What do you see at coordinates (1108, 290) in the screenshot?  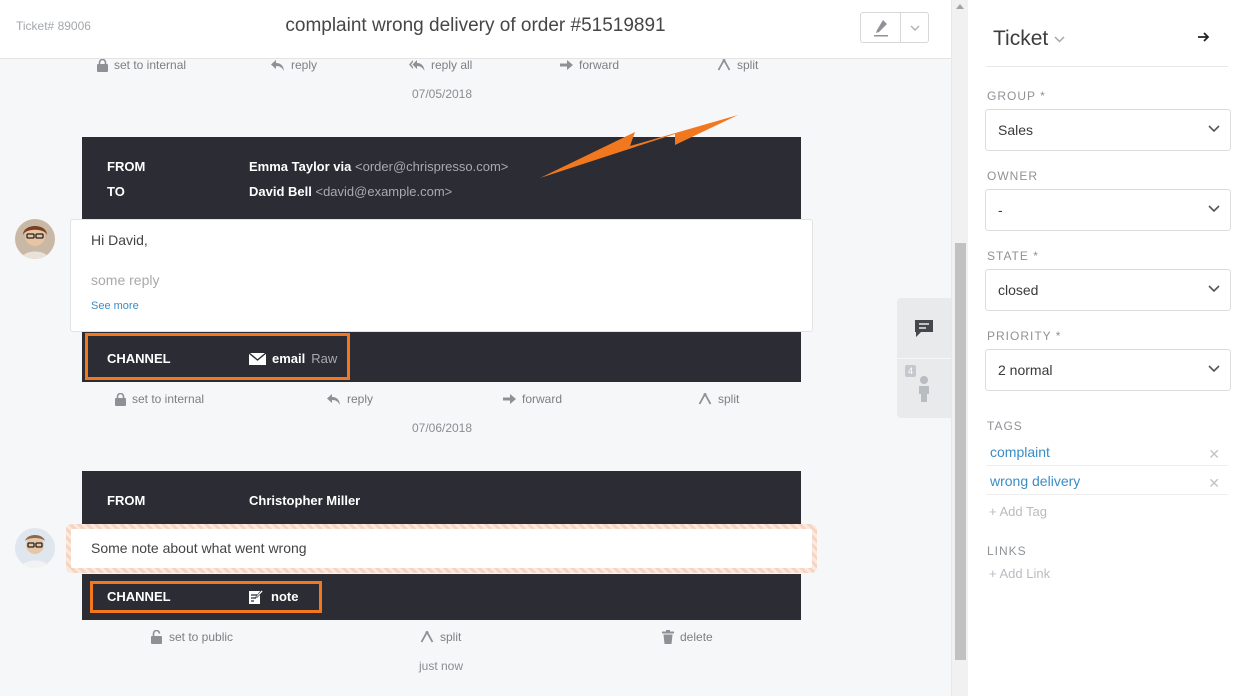 I see `state-select: closed` at bounding box center [1108, 290].